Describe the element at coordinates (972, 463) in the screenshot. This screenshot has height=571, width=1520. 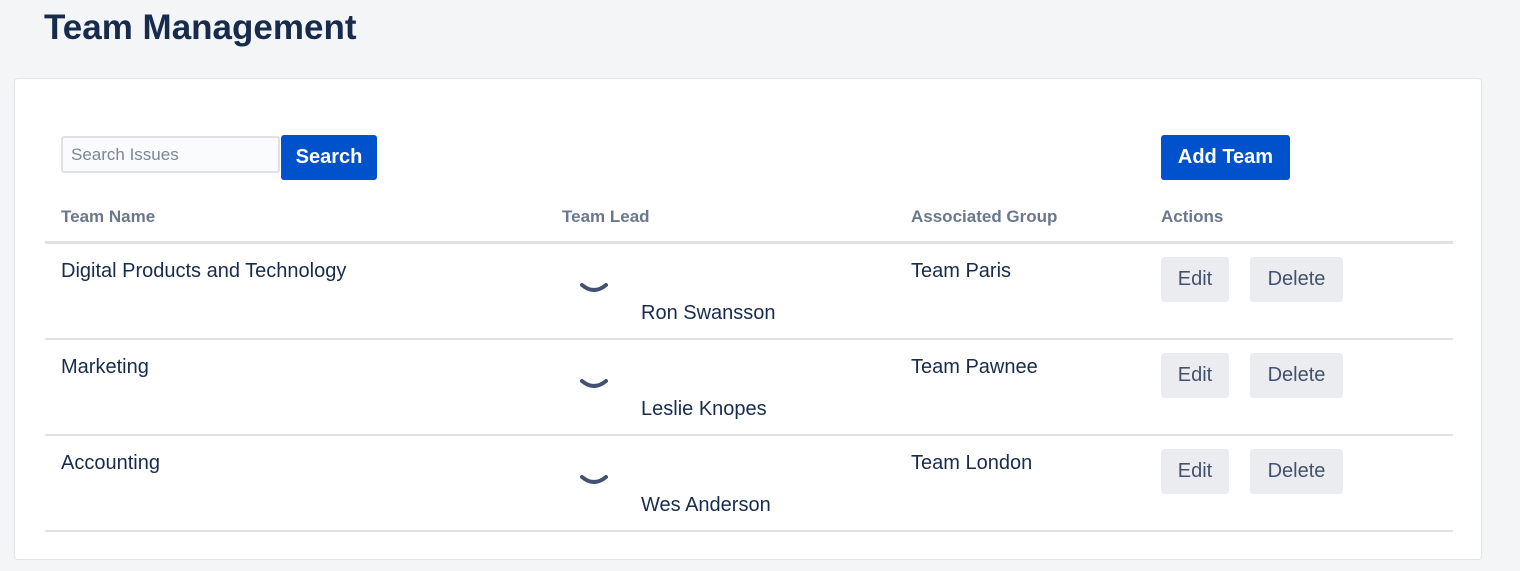
I see `associated-group: Team London` at that location.